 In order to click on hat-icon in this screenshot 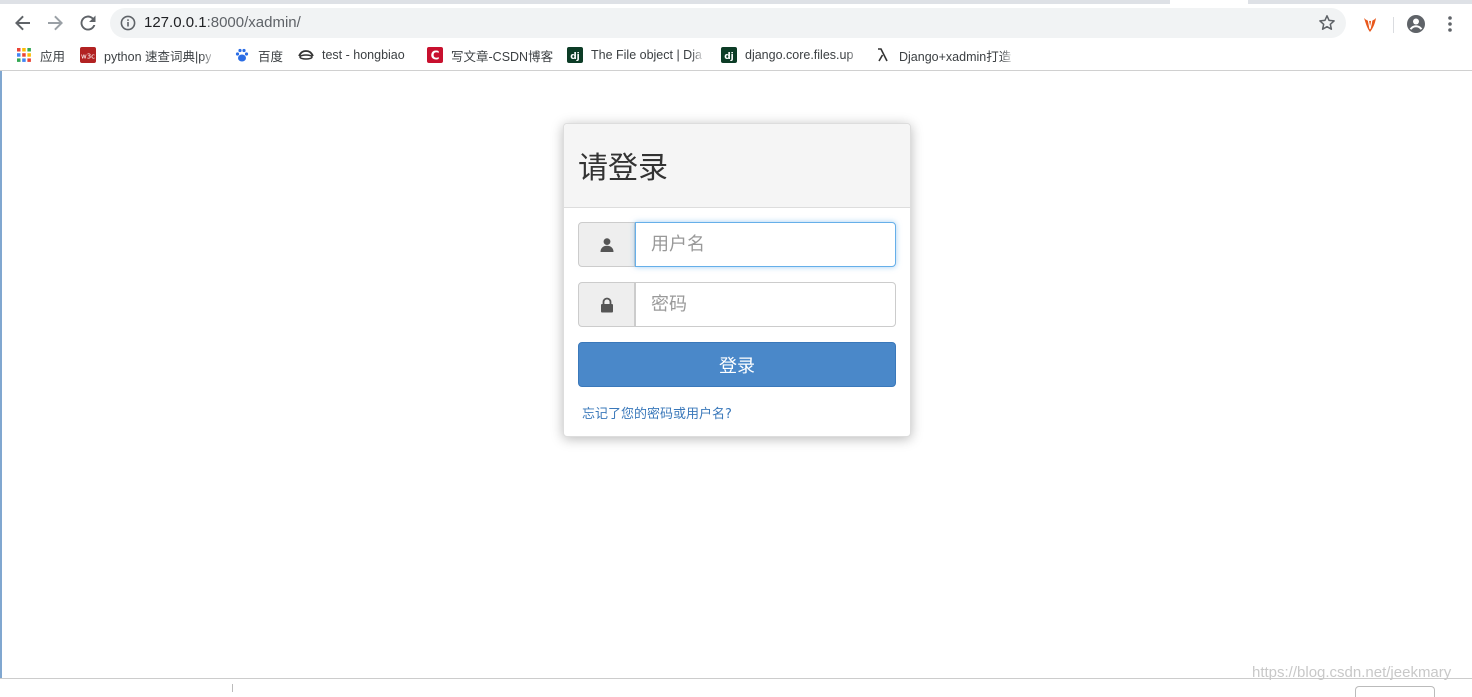, I will do `click(306, 55)`.